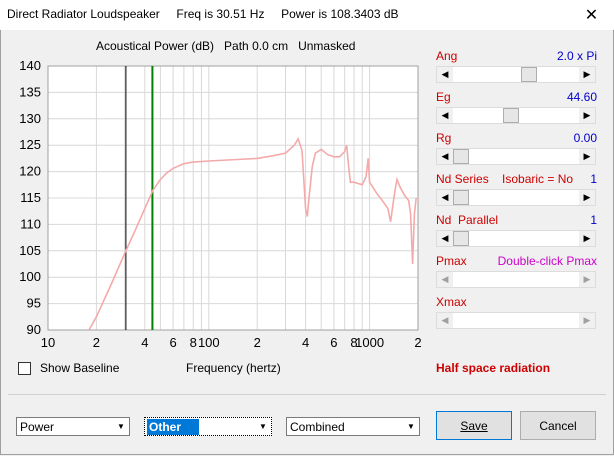 This screenshot has height=456, width=614. I want to click on y-tick-label: 120, so click(30, 171).